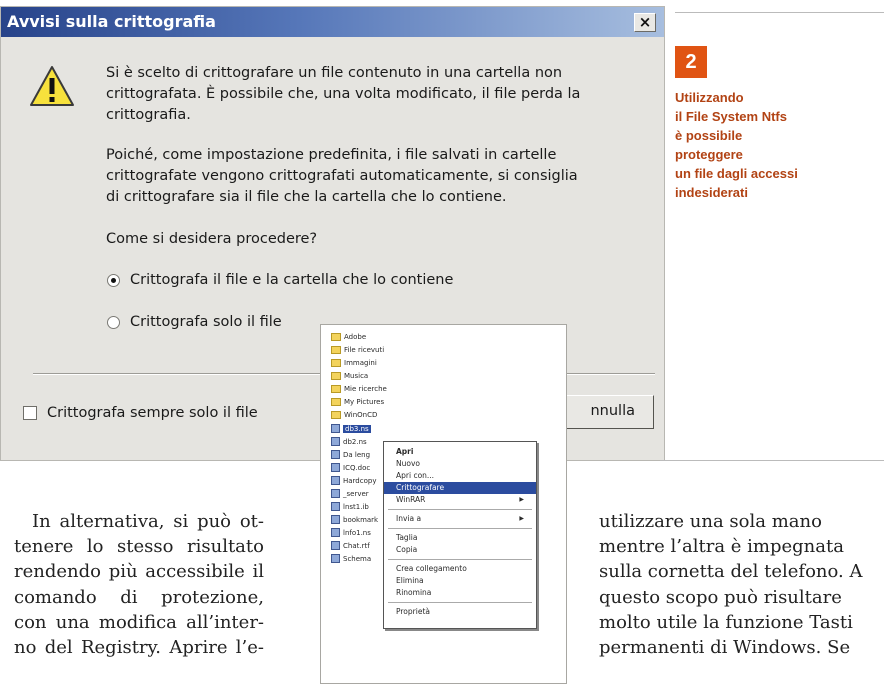  Describe the element at coordinates (30, 413) in the screenshot. I see `checkbox` at that location.